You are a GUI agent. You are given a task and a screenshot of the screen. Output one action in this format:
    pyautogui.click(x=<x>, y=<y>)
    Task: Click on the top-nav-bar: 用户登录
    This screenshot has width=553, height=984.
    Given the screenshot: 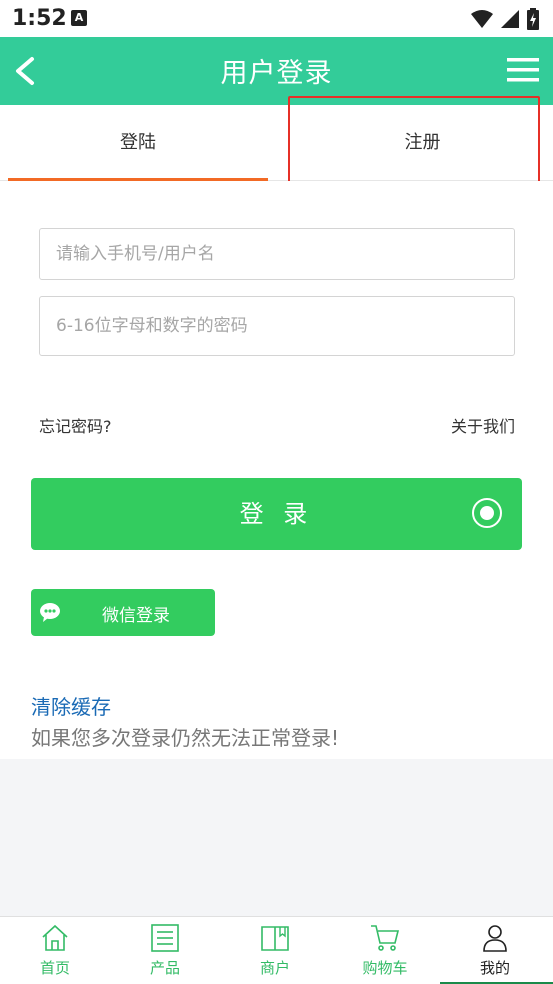 What is the action you would take?
    pyautogui.click(x=276, y=71)
    